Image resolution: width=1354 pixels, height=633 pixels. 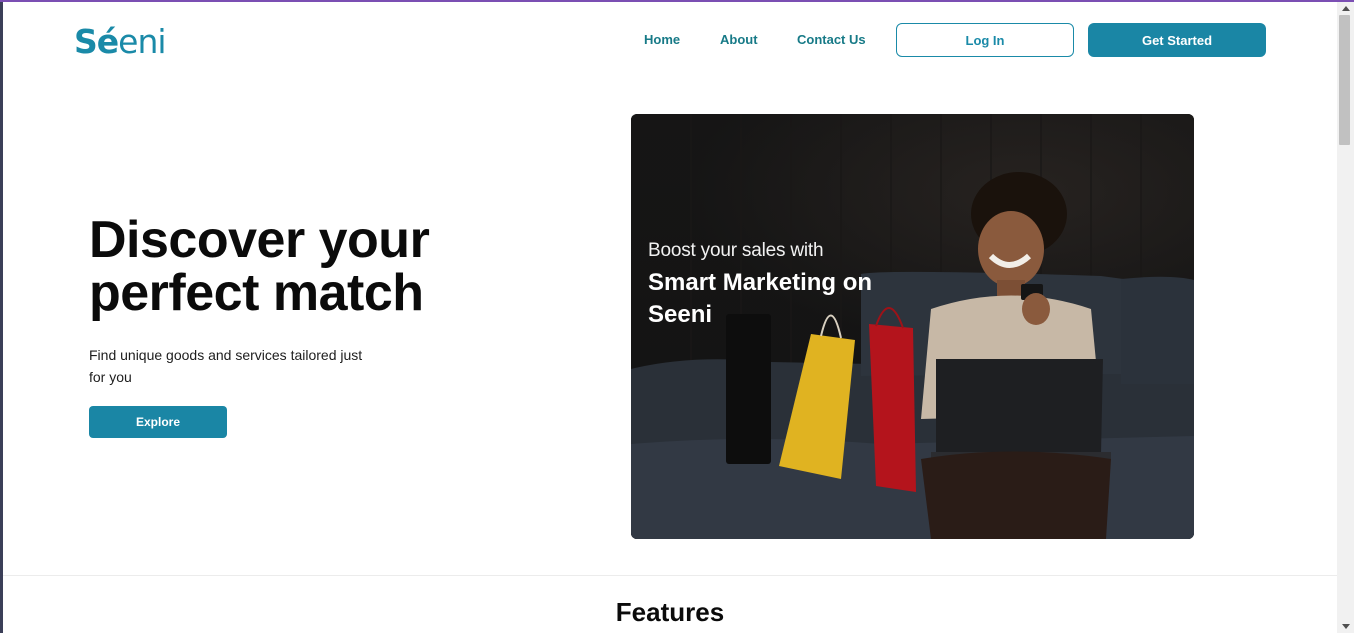 What do you see at coordinates (1344, 80) in the screenshot?
I see `scrollbar-thumb` at bounding box center [1344, 80].